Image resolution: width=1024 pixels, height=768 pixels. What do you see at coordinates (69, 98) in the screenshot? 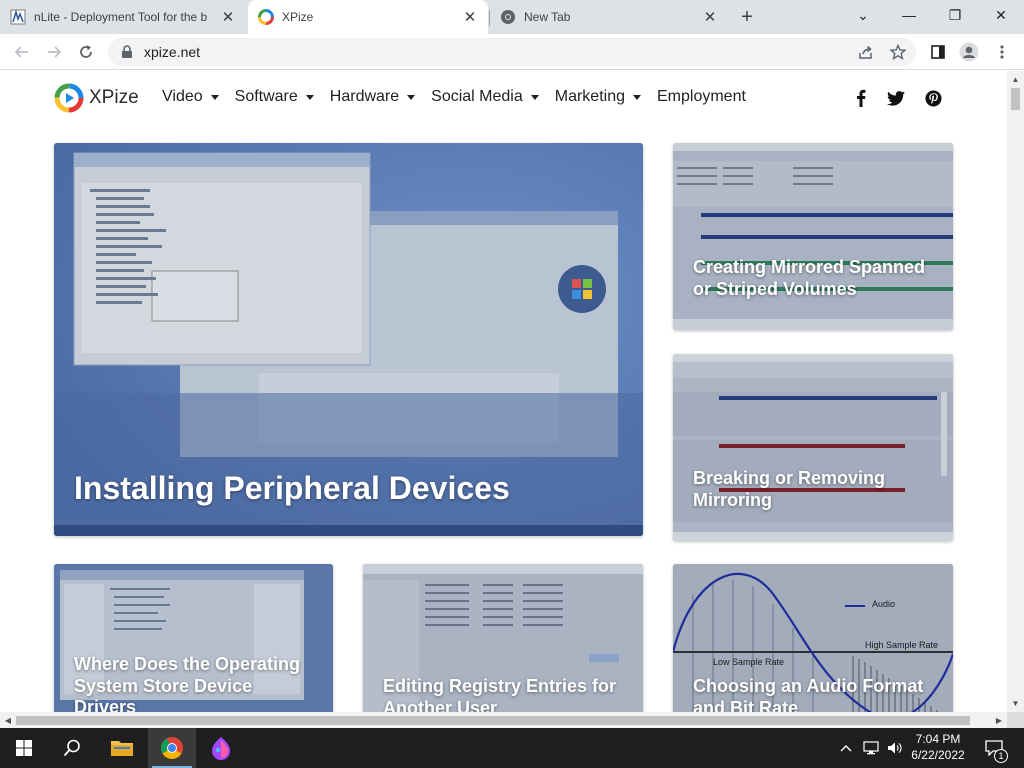
I see `xpize-logo-icon` at bounding box center [69, 98].